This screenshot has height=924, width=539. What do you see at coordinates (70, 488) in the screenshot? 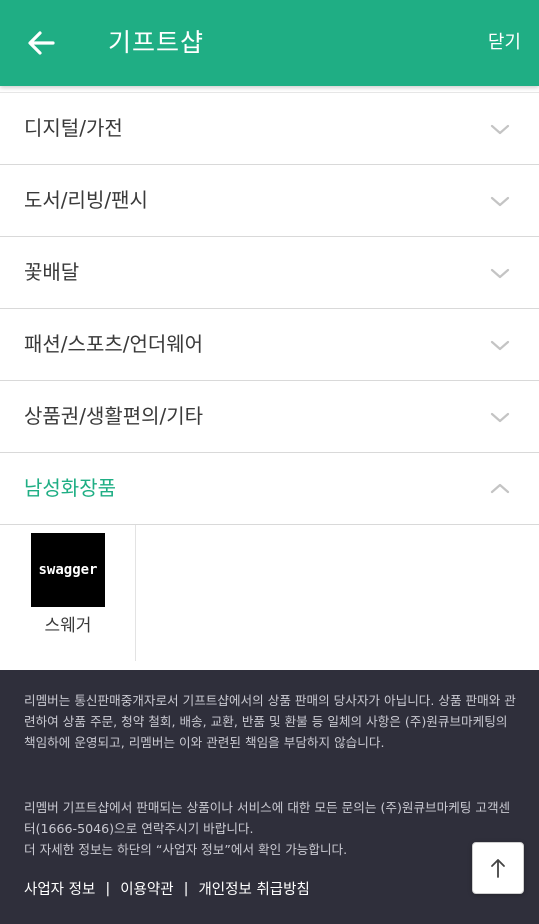
I see `category-label: 남성화장품` at bounding box center [70, 488].